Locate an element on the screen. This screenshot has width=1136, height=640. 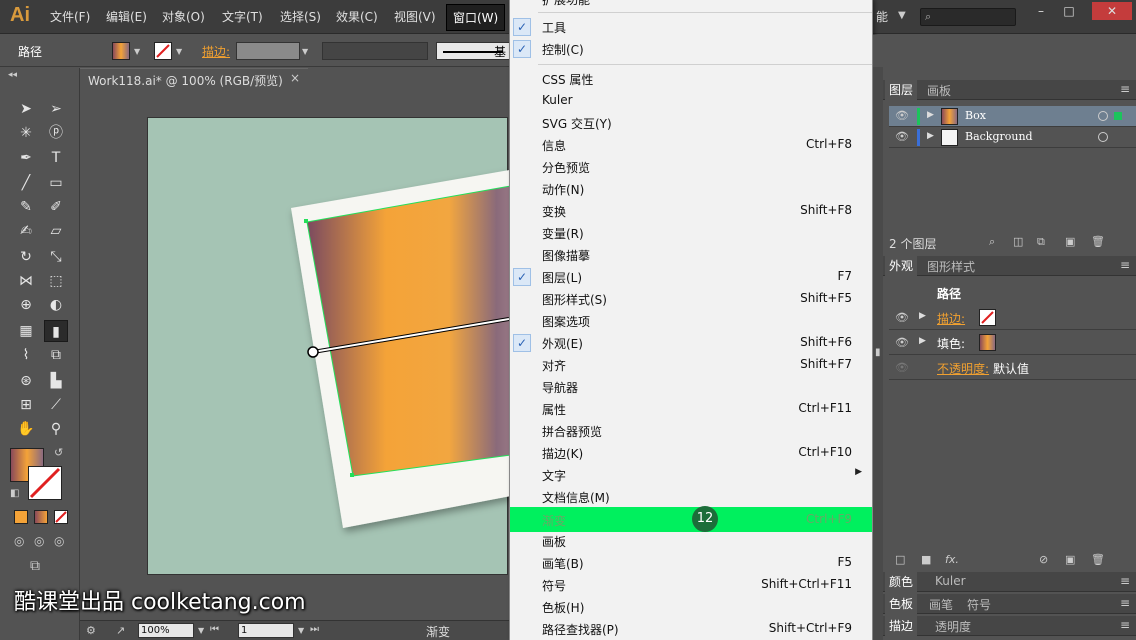
dock-scroll-handle: ▮ is located at coordinates (878, 352).